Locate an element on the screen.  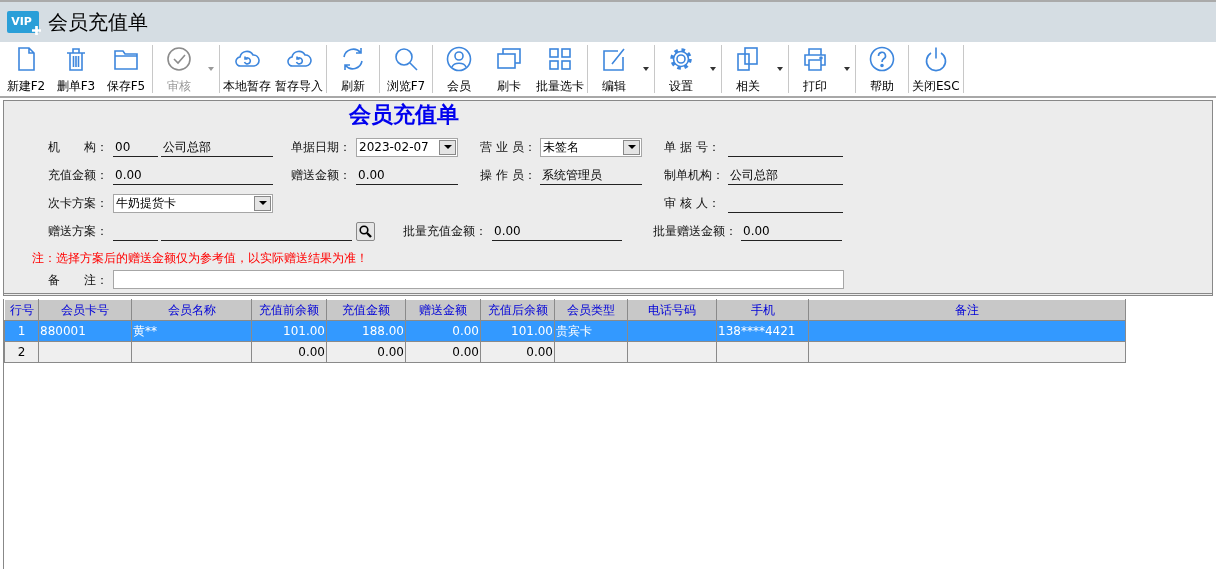
dropdown-field: 2023-02-07 is located at coordinates (407, 147).